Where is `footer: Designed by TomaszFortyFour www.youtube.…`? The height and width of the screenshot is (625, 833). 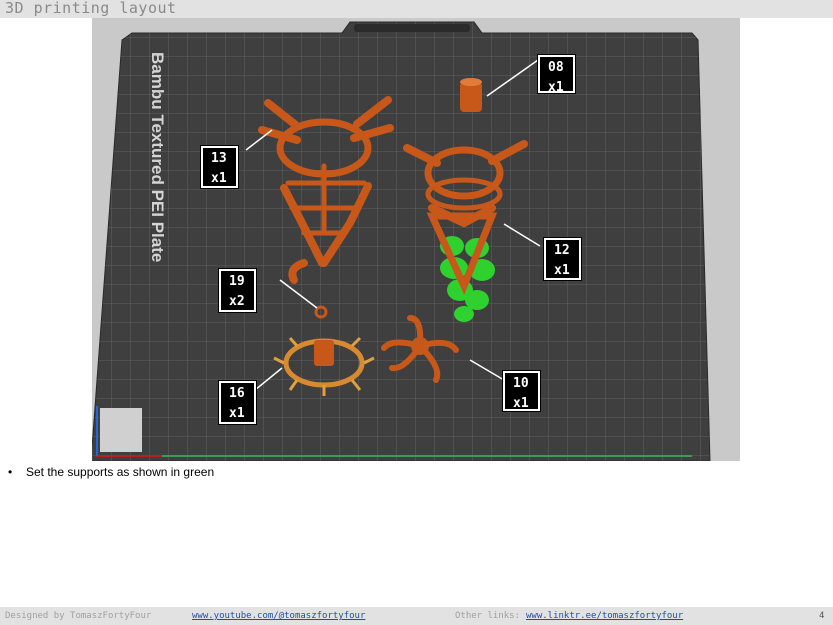 footer: Designed by TomaszFortyFour www.youtube.… is located at coordinates (416, 616).